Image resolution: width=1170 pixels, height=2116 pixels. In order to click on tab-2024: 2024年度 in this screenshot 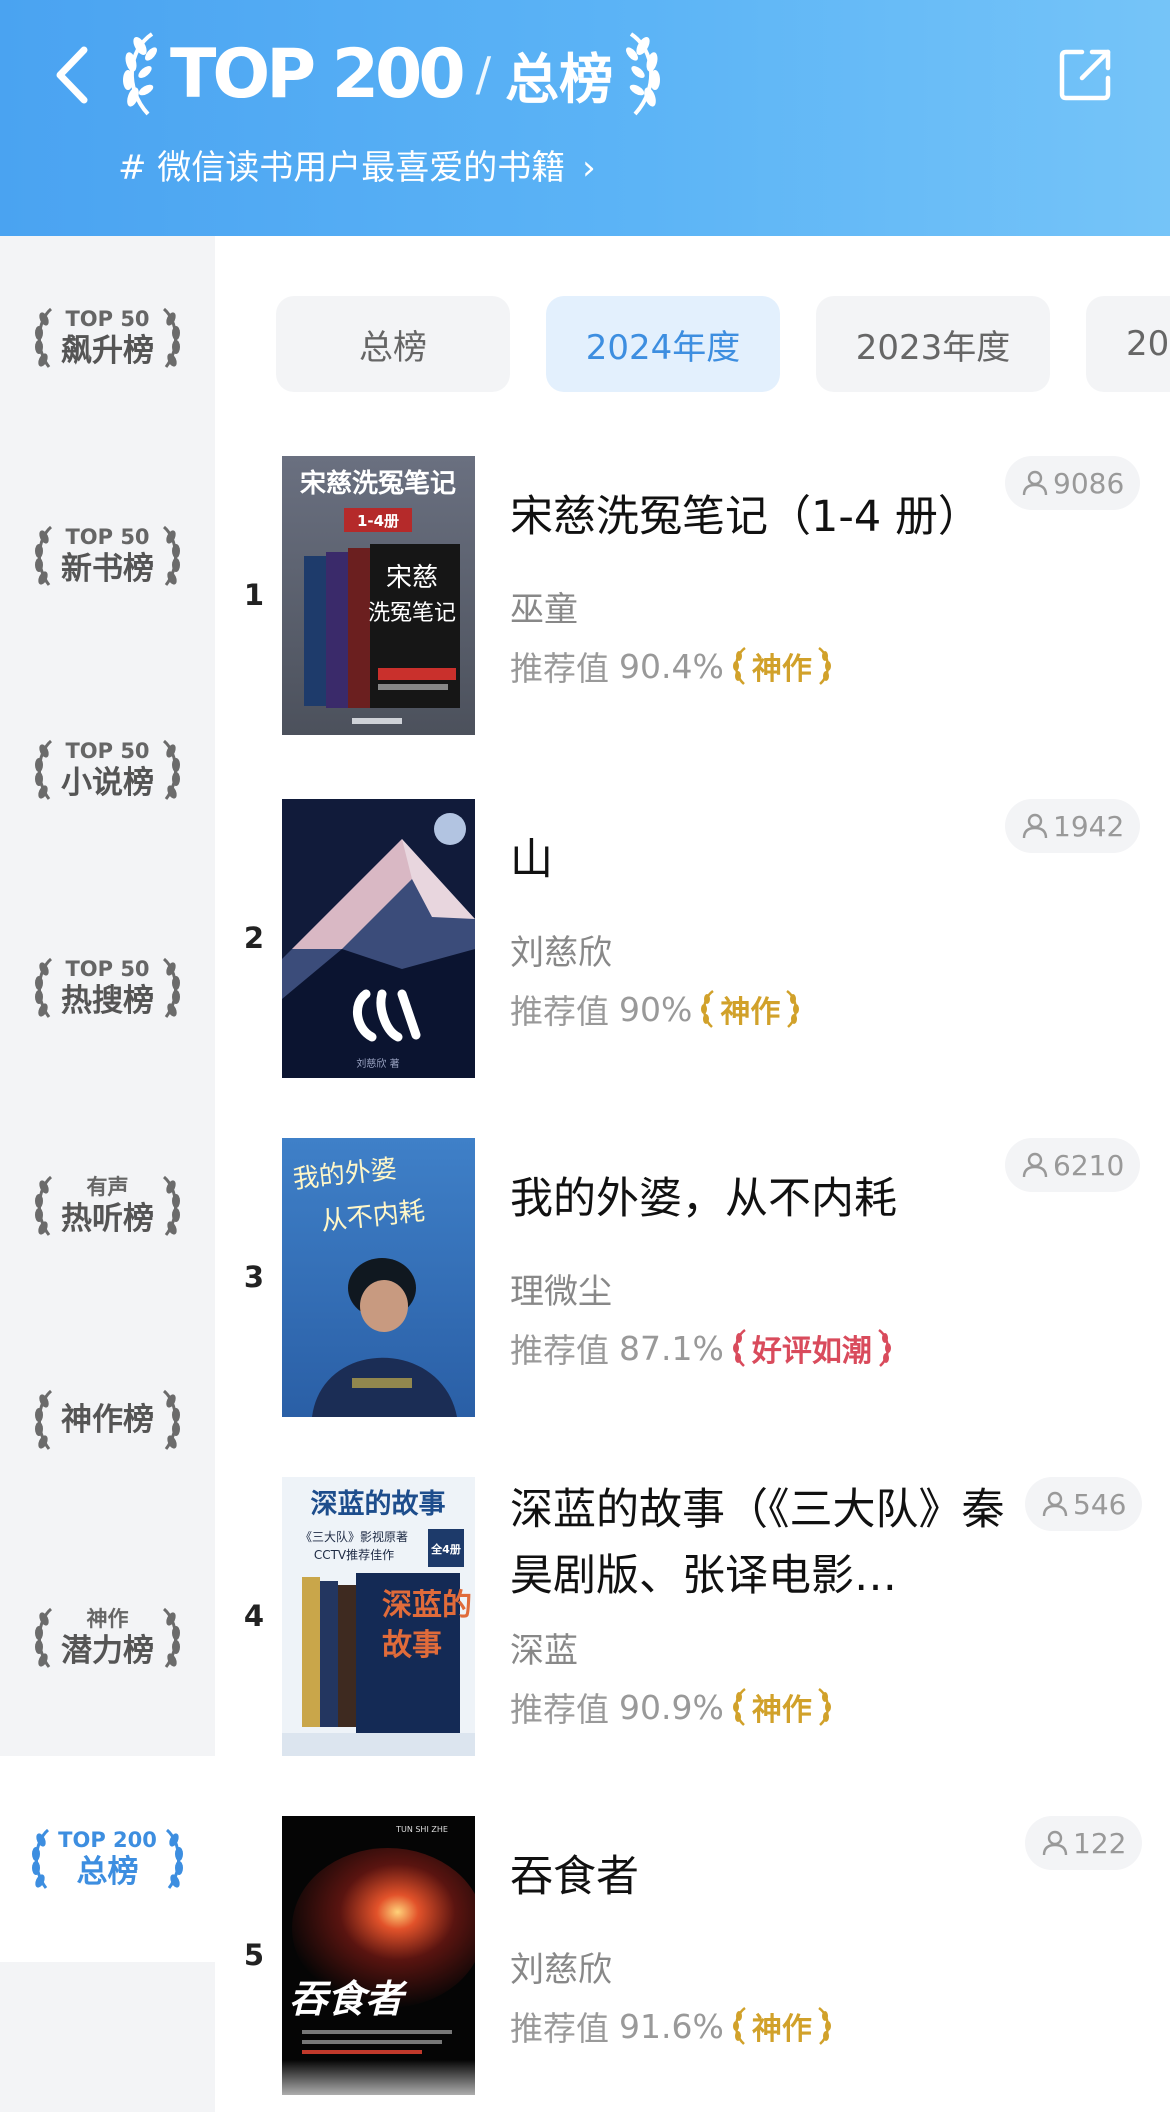, I will do `click(663, 344)`.